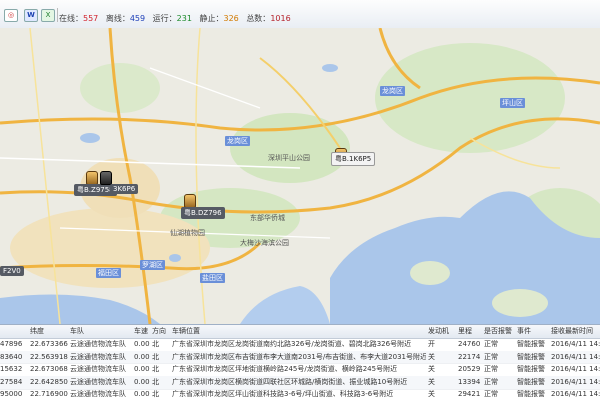 The height and width of the screenshot is (401, 600). I want to click on total-label: 总数：, so click(258, 18).